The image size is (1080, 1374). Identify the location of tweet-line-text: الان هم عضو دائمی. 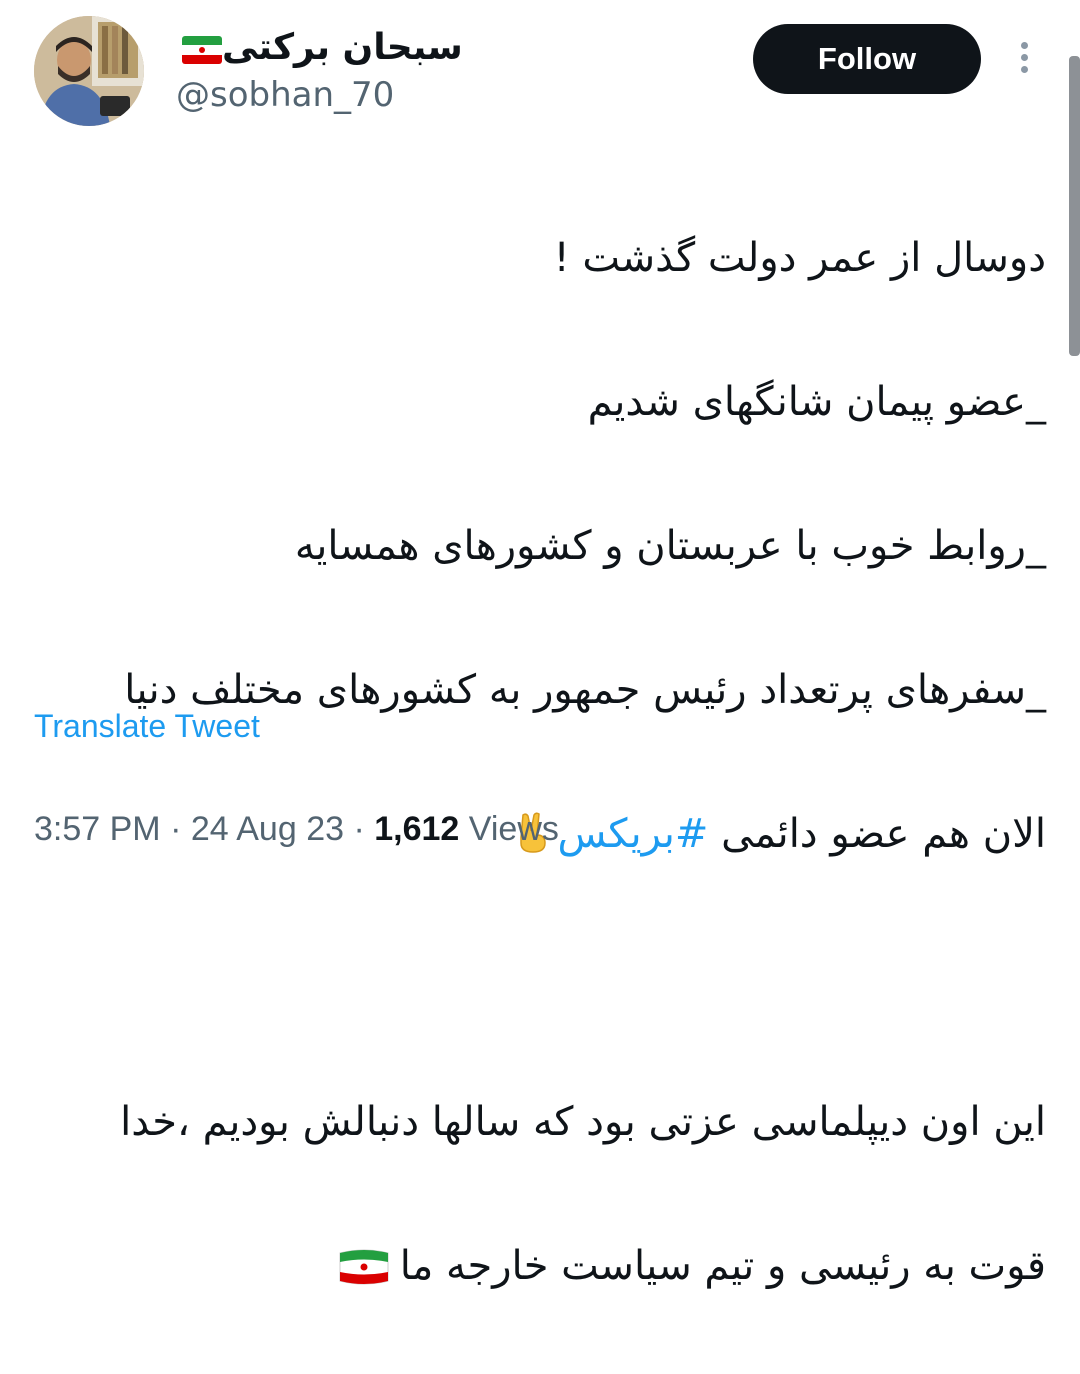
(877, 834).